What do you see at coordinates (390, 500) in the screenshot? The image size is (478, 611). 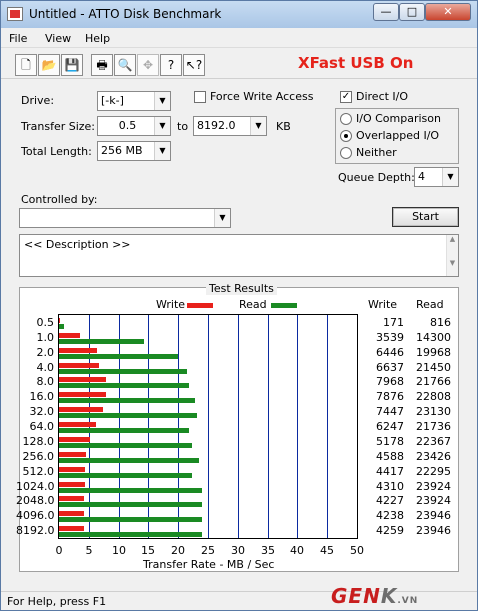 I see `write-value-label: 4227` at bounding box center [390, 500].